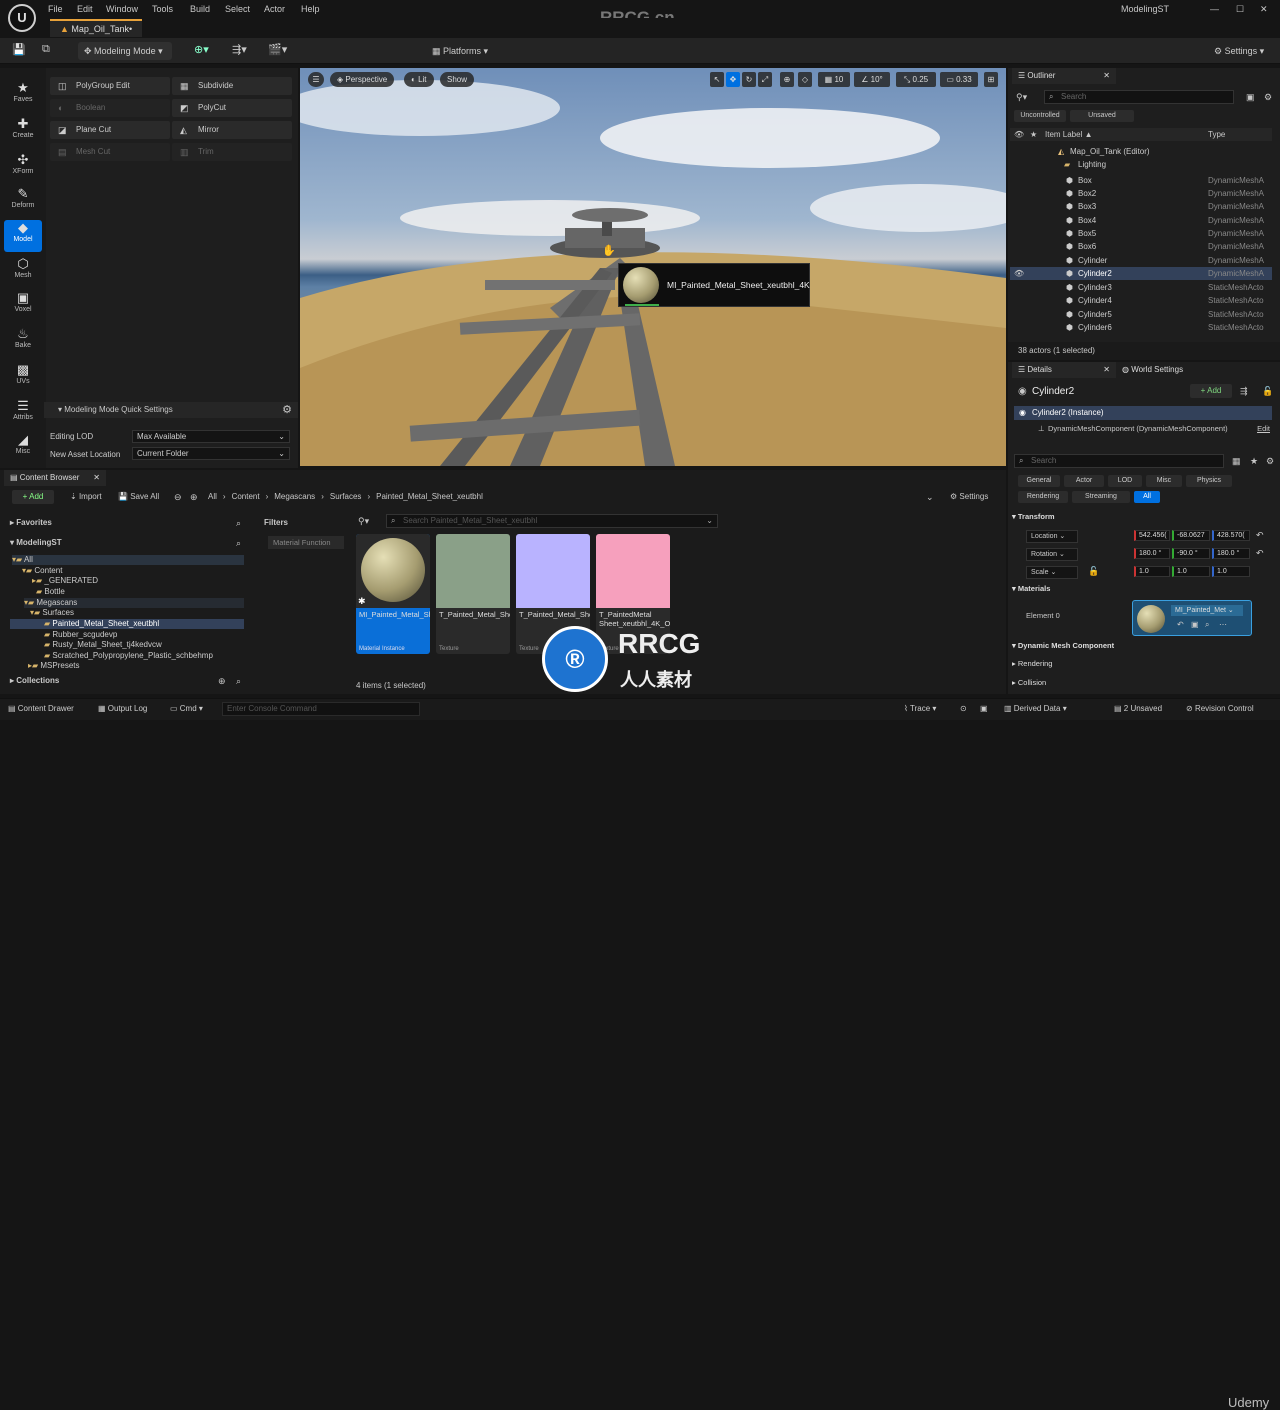  Describe the element at coordinates (232, 86) in the screenshot. I see `subdivide-tool: ▦ Subdivide` at that location.